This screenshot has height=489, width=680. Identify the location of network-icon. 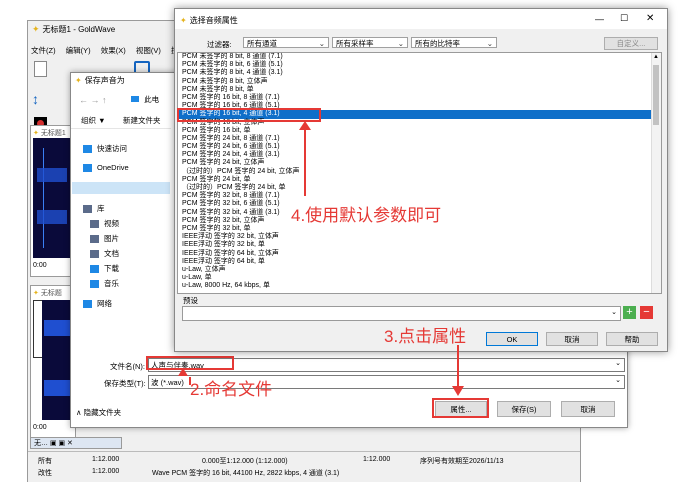
(87, 303).